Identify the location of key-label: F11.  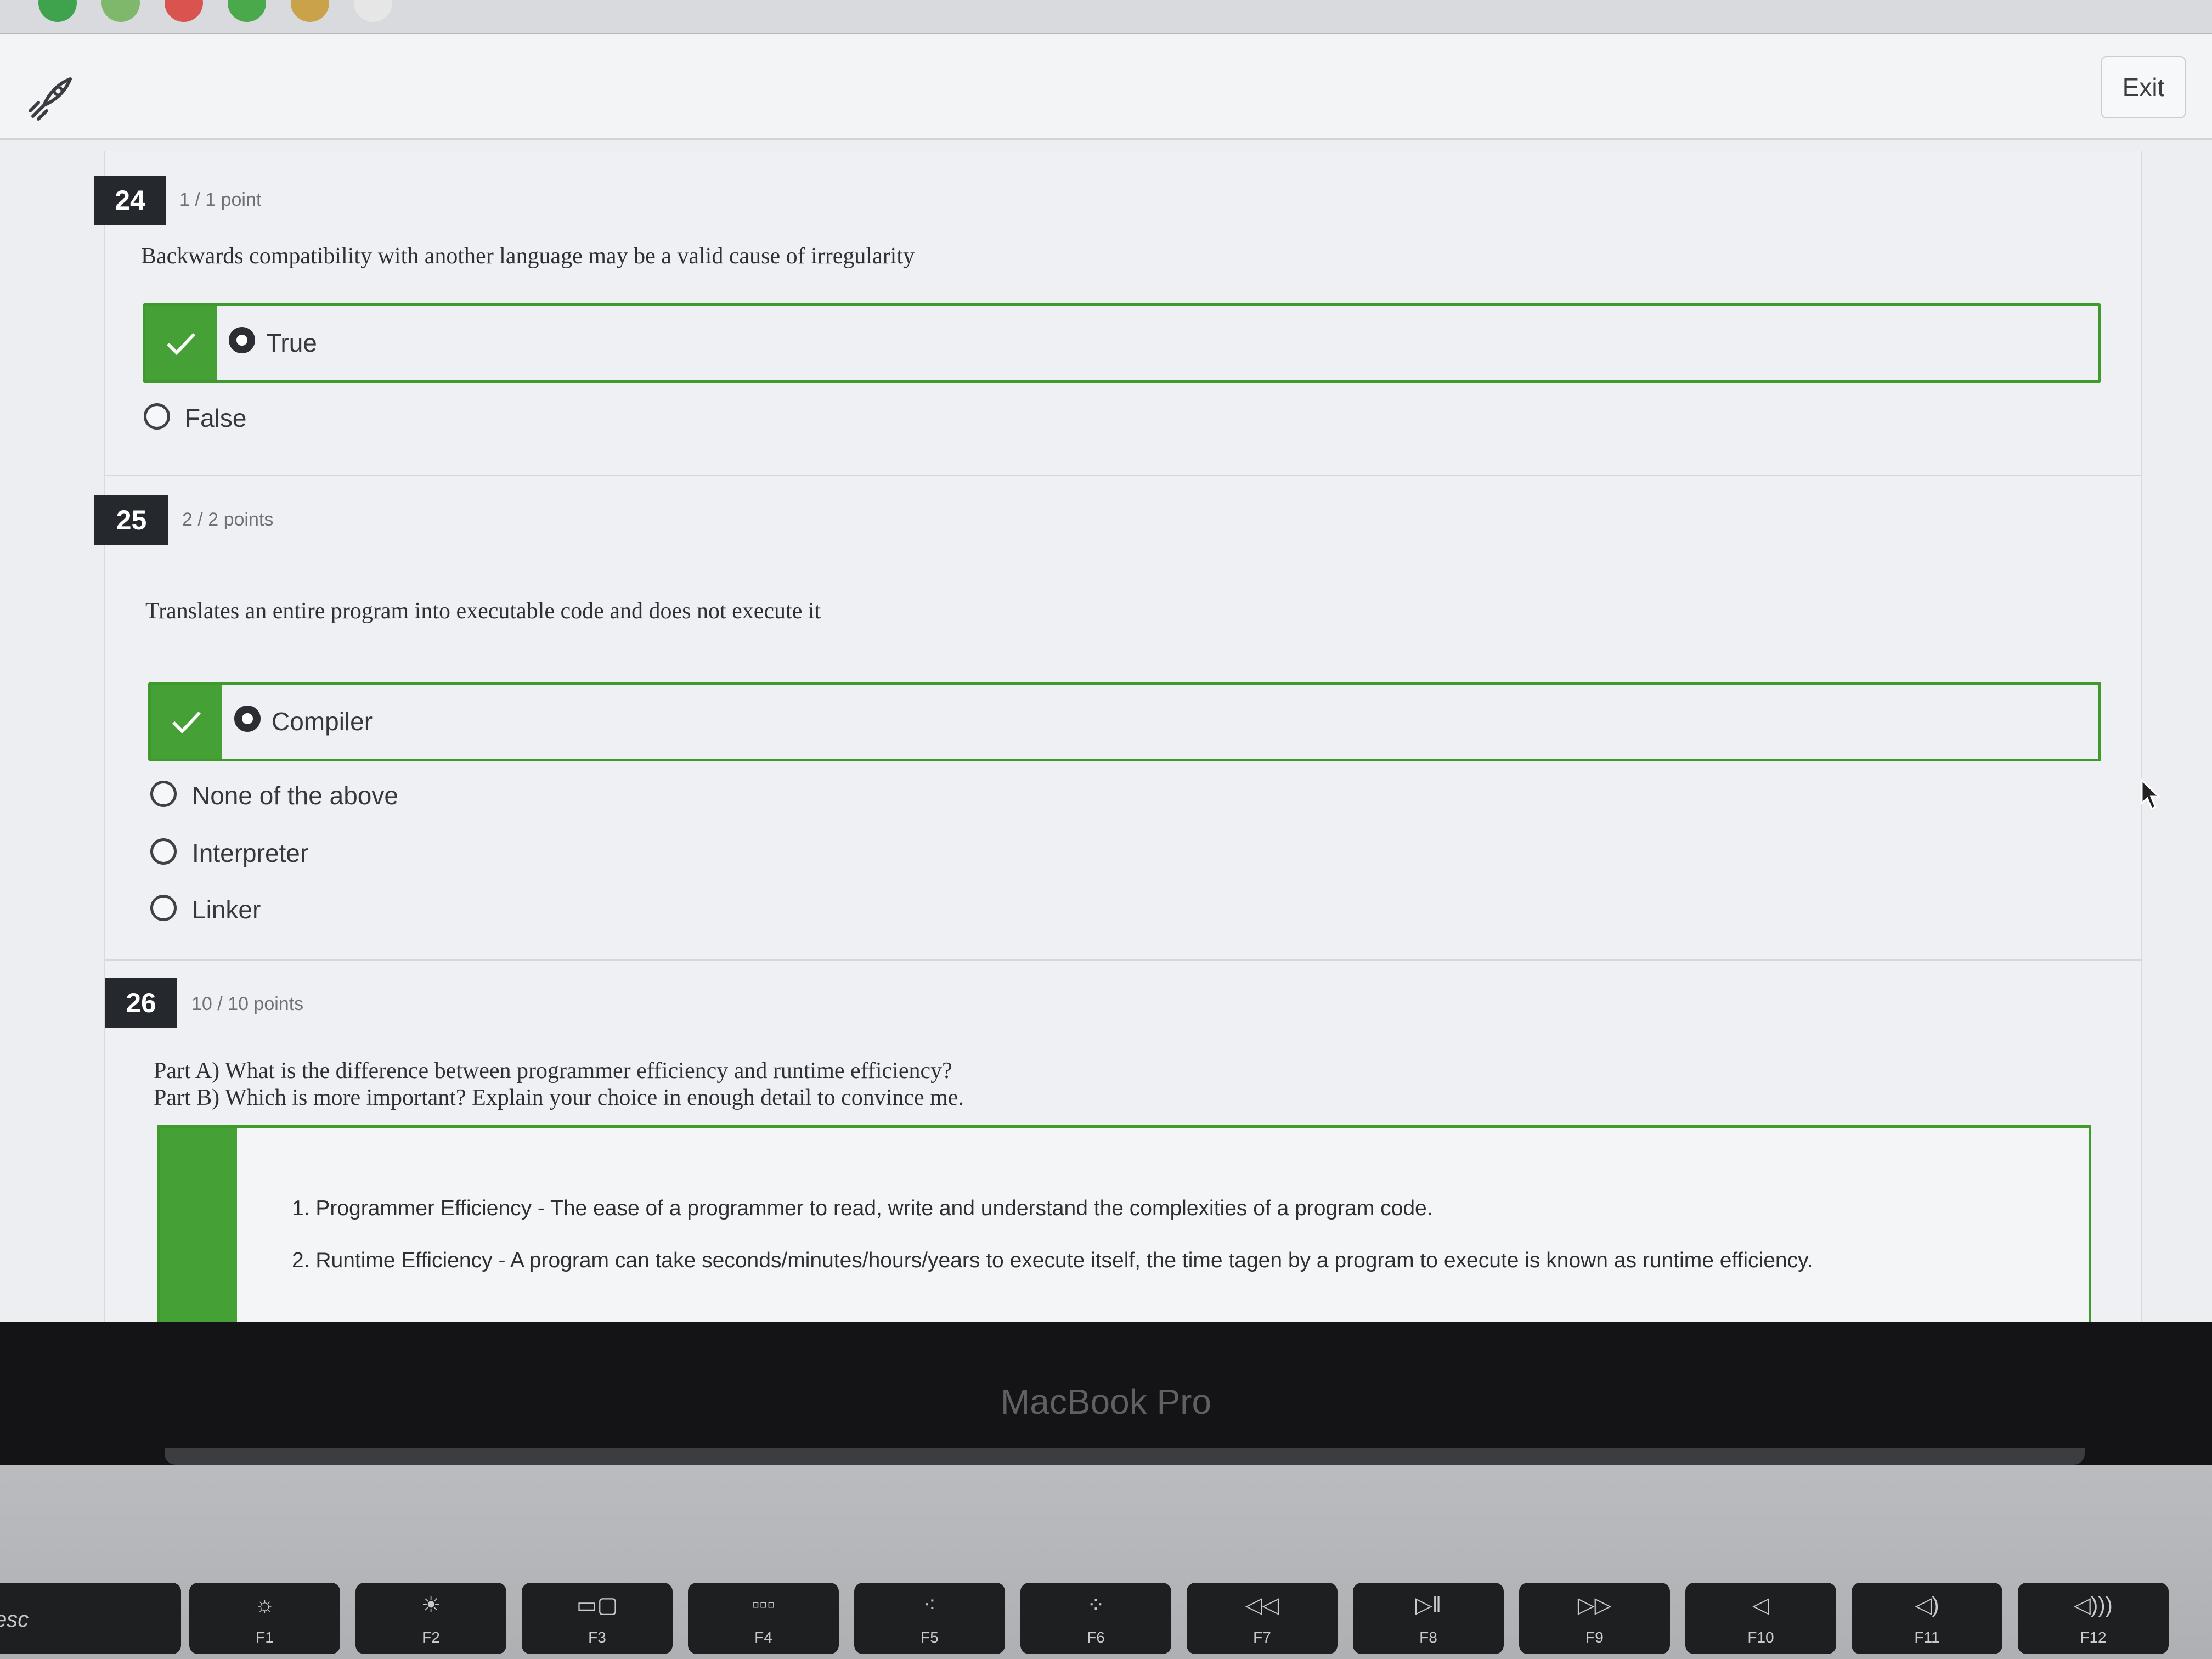
(1927, 1637).